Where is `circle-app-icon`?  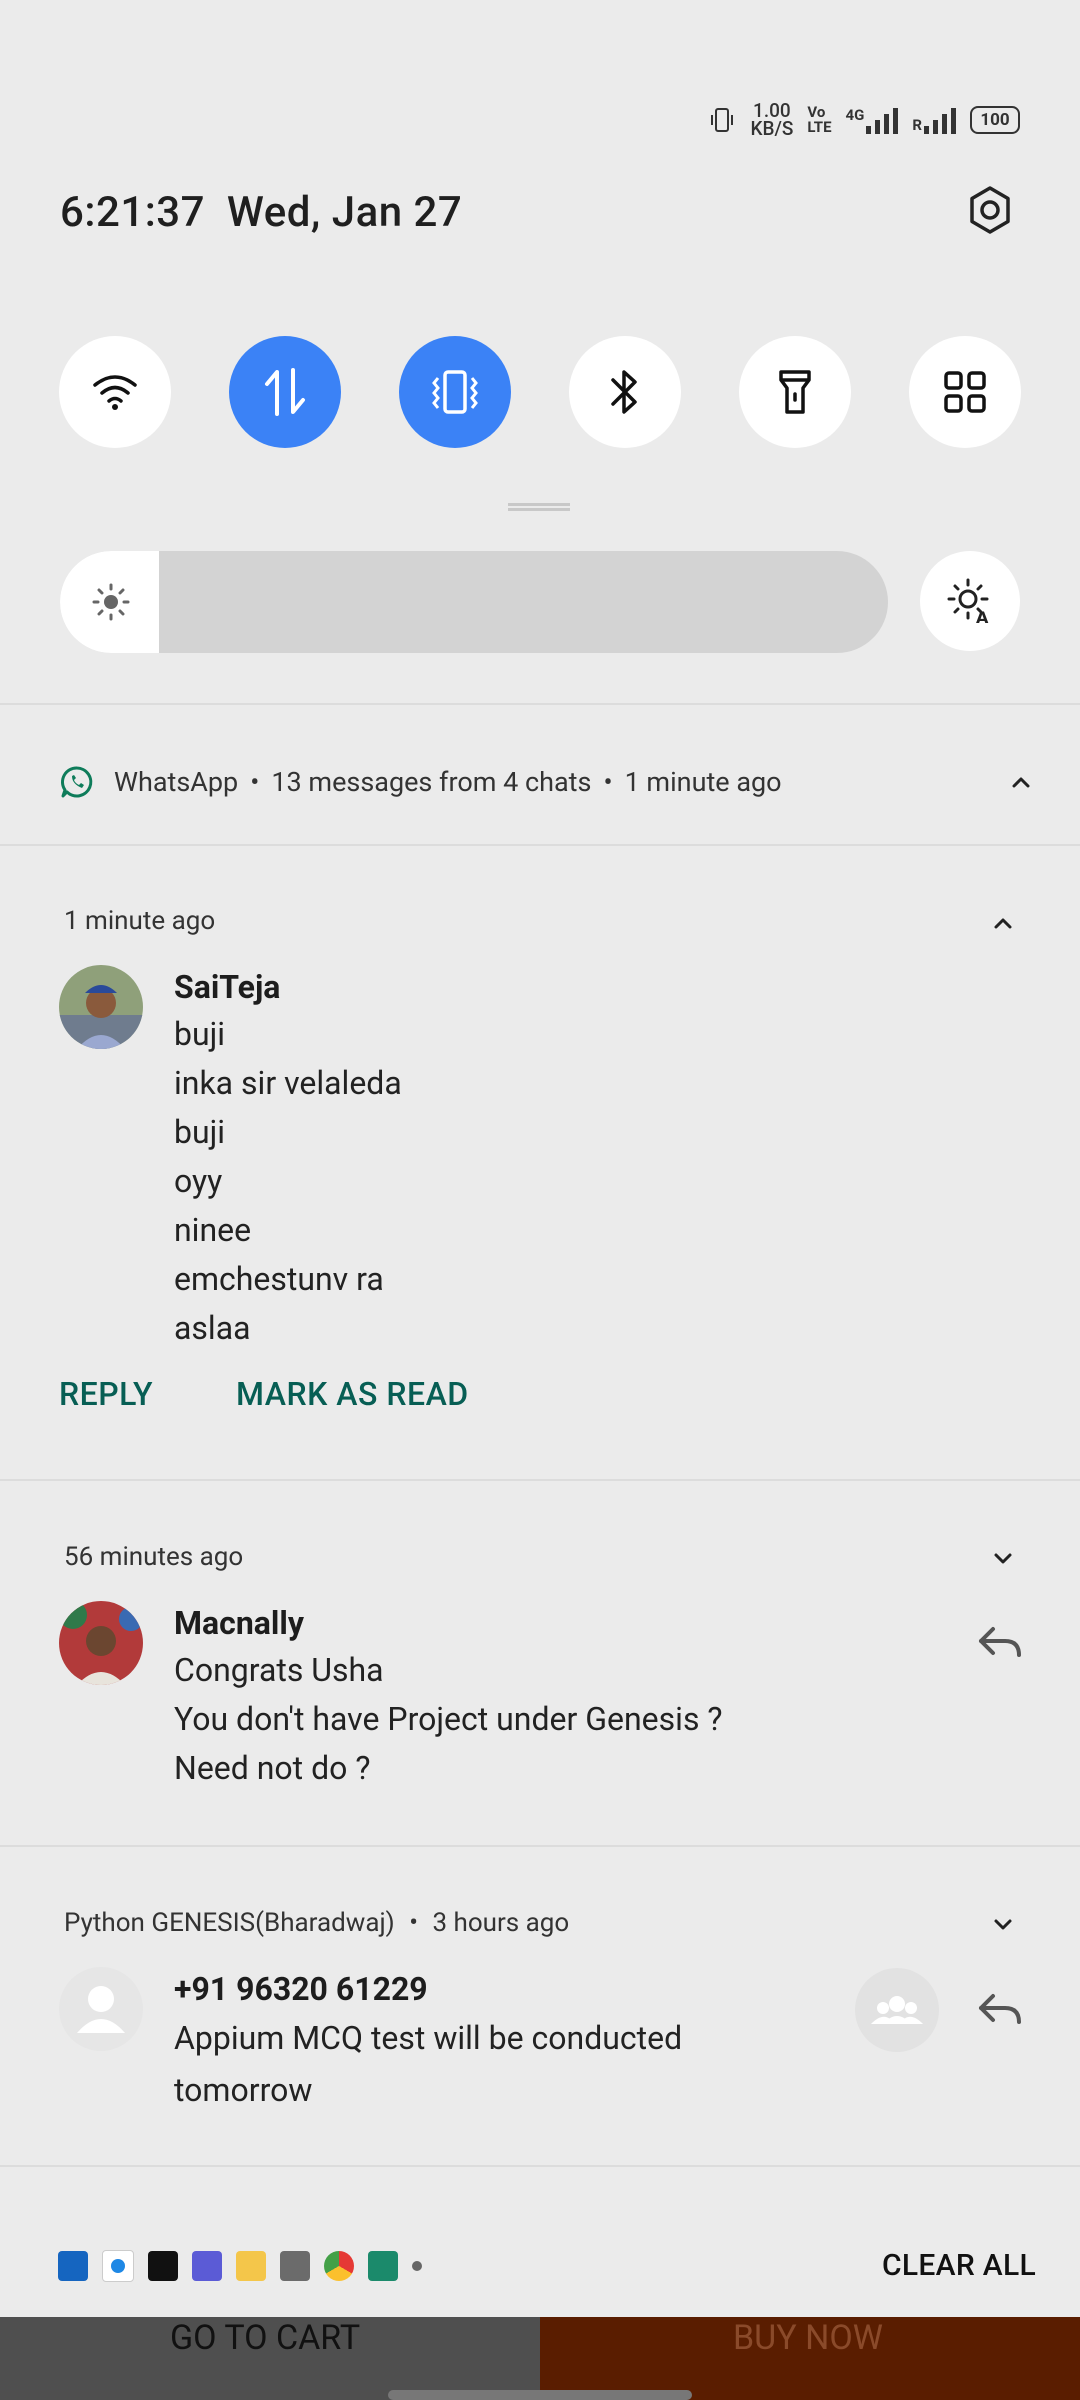 circle-app-icon is located at coordinates (118, 2266).